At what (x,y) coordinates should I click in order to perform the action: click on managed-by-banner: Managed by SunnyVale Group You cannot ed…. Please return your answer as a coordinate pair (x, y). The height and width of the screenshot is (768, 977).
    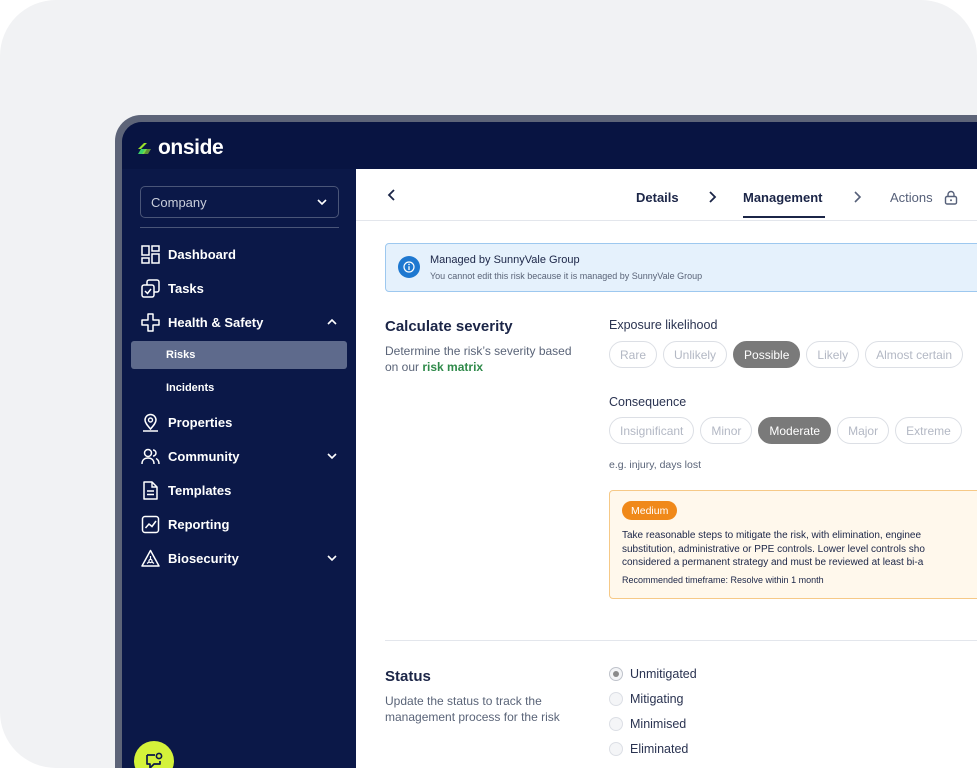
    Looking at the image, I should click on (681, 267).